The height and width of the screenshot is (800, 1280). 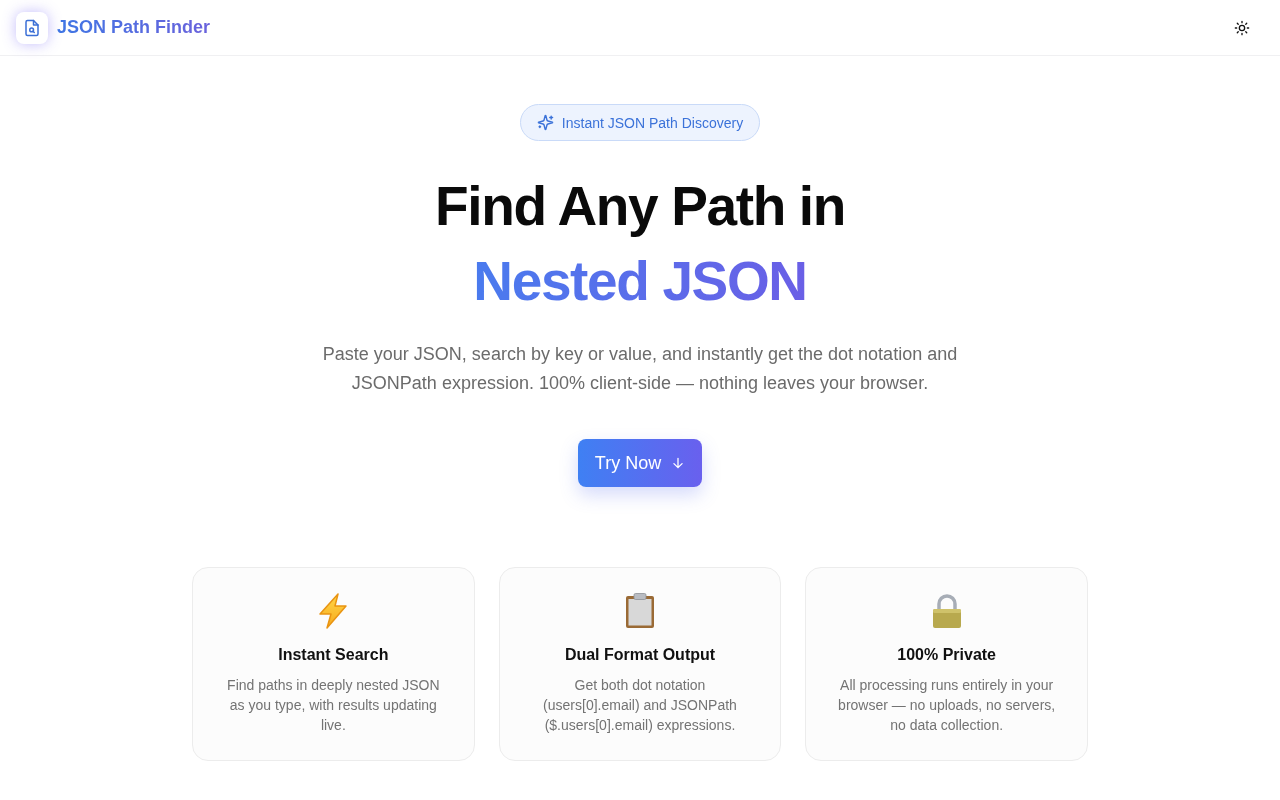 I want to click on feature-description: Find paths in deeply nested JSON as you type, with results updating live., so click(x=333, y=705).